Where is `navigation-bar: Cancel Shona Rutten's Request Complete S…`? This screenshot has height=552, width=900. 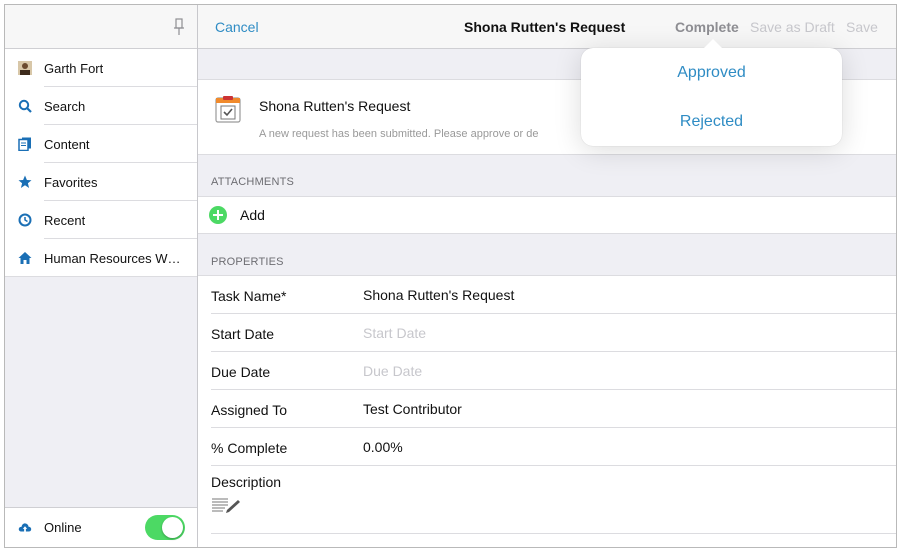 navigation-bar: Cancel Shona Rutten's Request Complete S… is located at coordinates (547, 27).